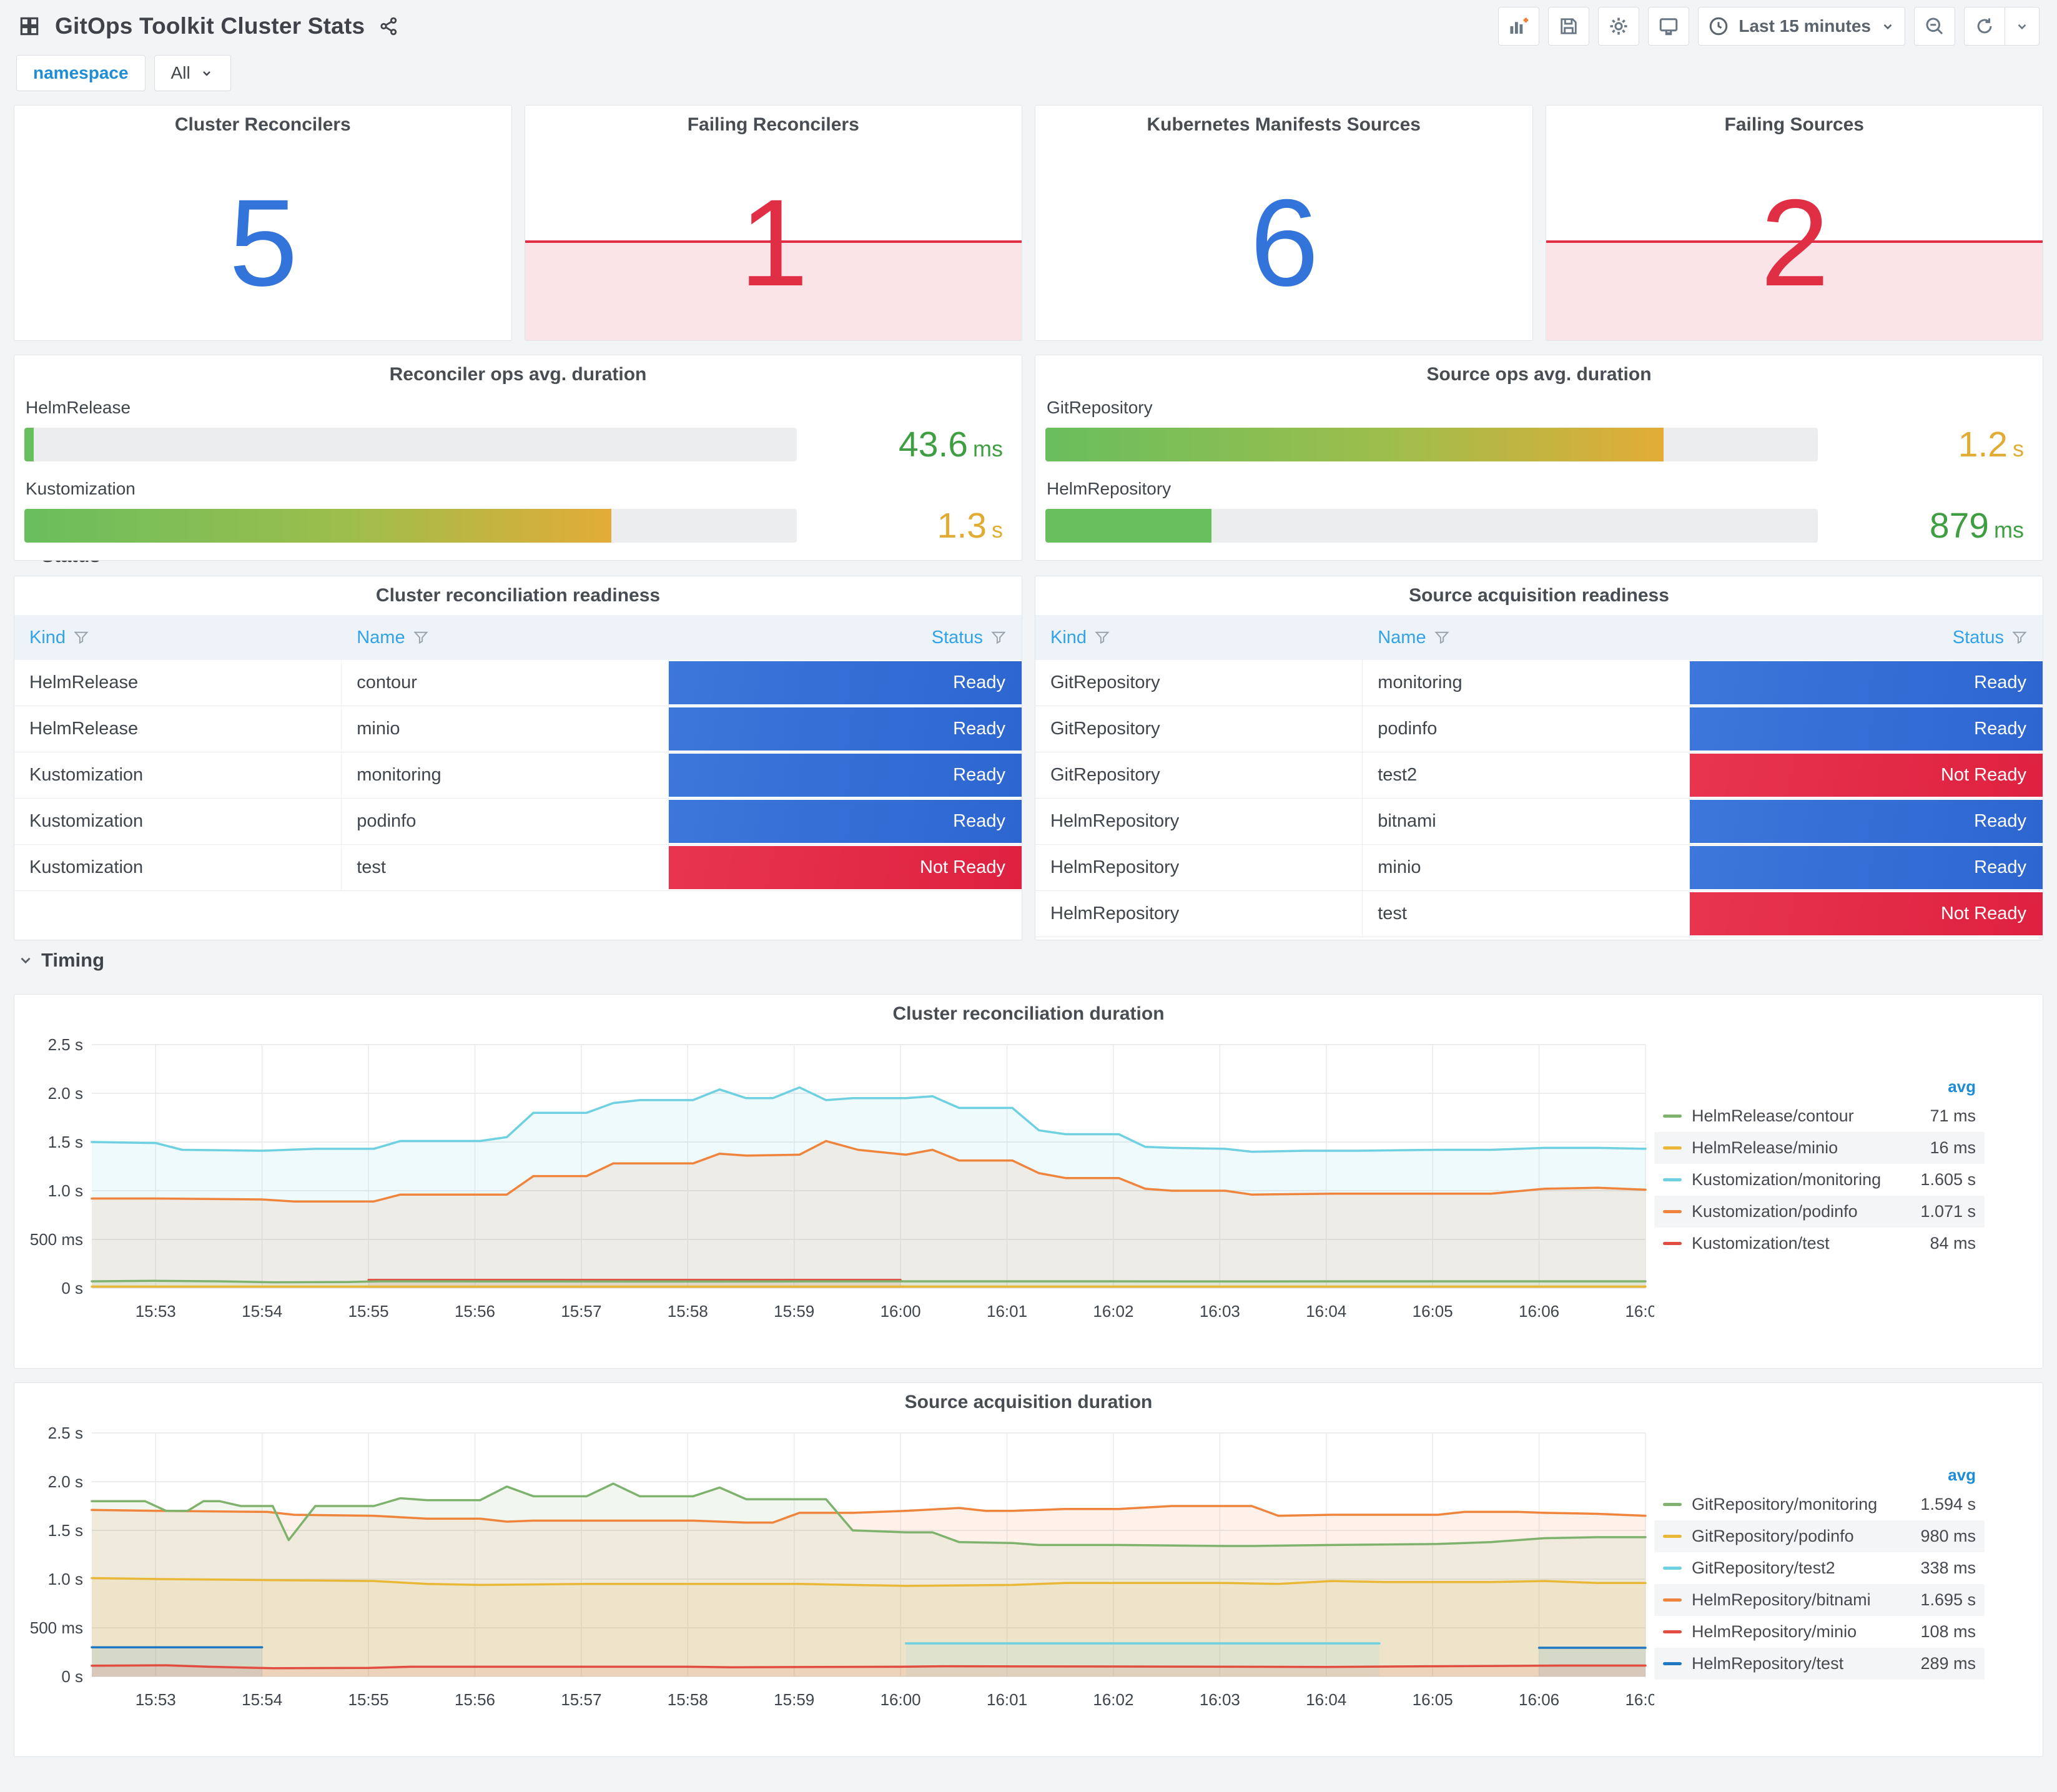 The height and width of the screenshot is (1792, 2057). I want to click on legend-item: HelmRepository/bitnami 1.695 s, so click(1820, 1600).